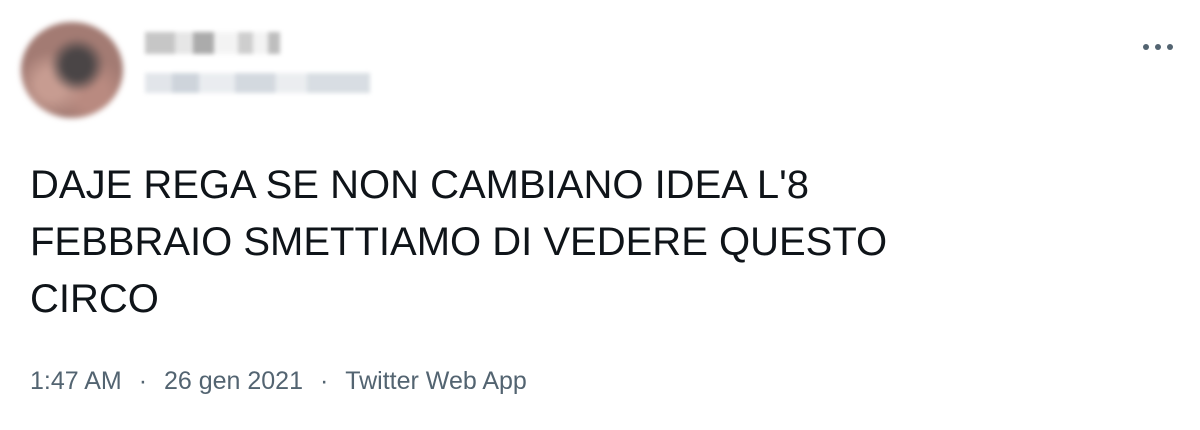 The height and width of the screenshot is (430, 1200). I want to click on more-options-icon, so click(1158, 47).